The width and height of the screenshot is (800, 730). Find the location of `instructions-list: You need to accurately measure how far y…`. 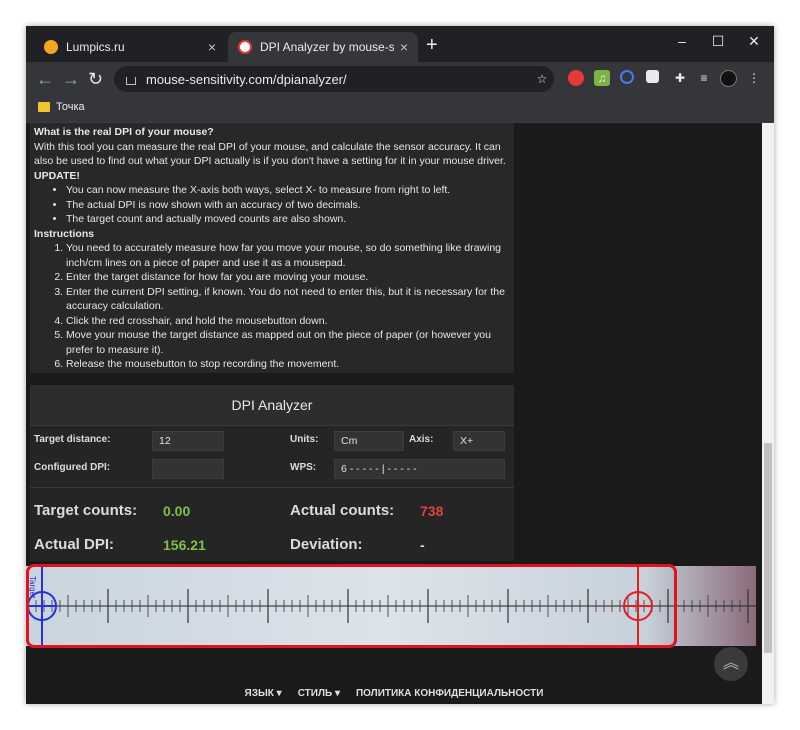

instructions-list: You need to accurately measure how far y… is located at coordinates (272, 306).